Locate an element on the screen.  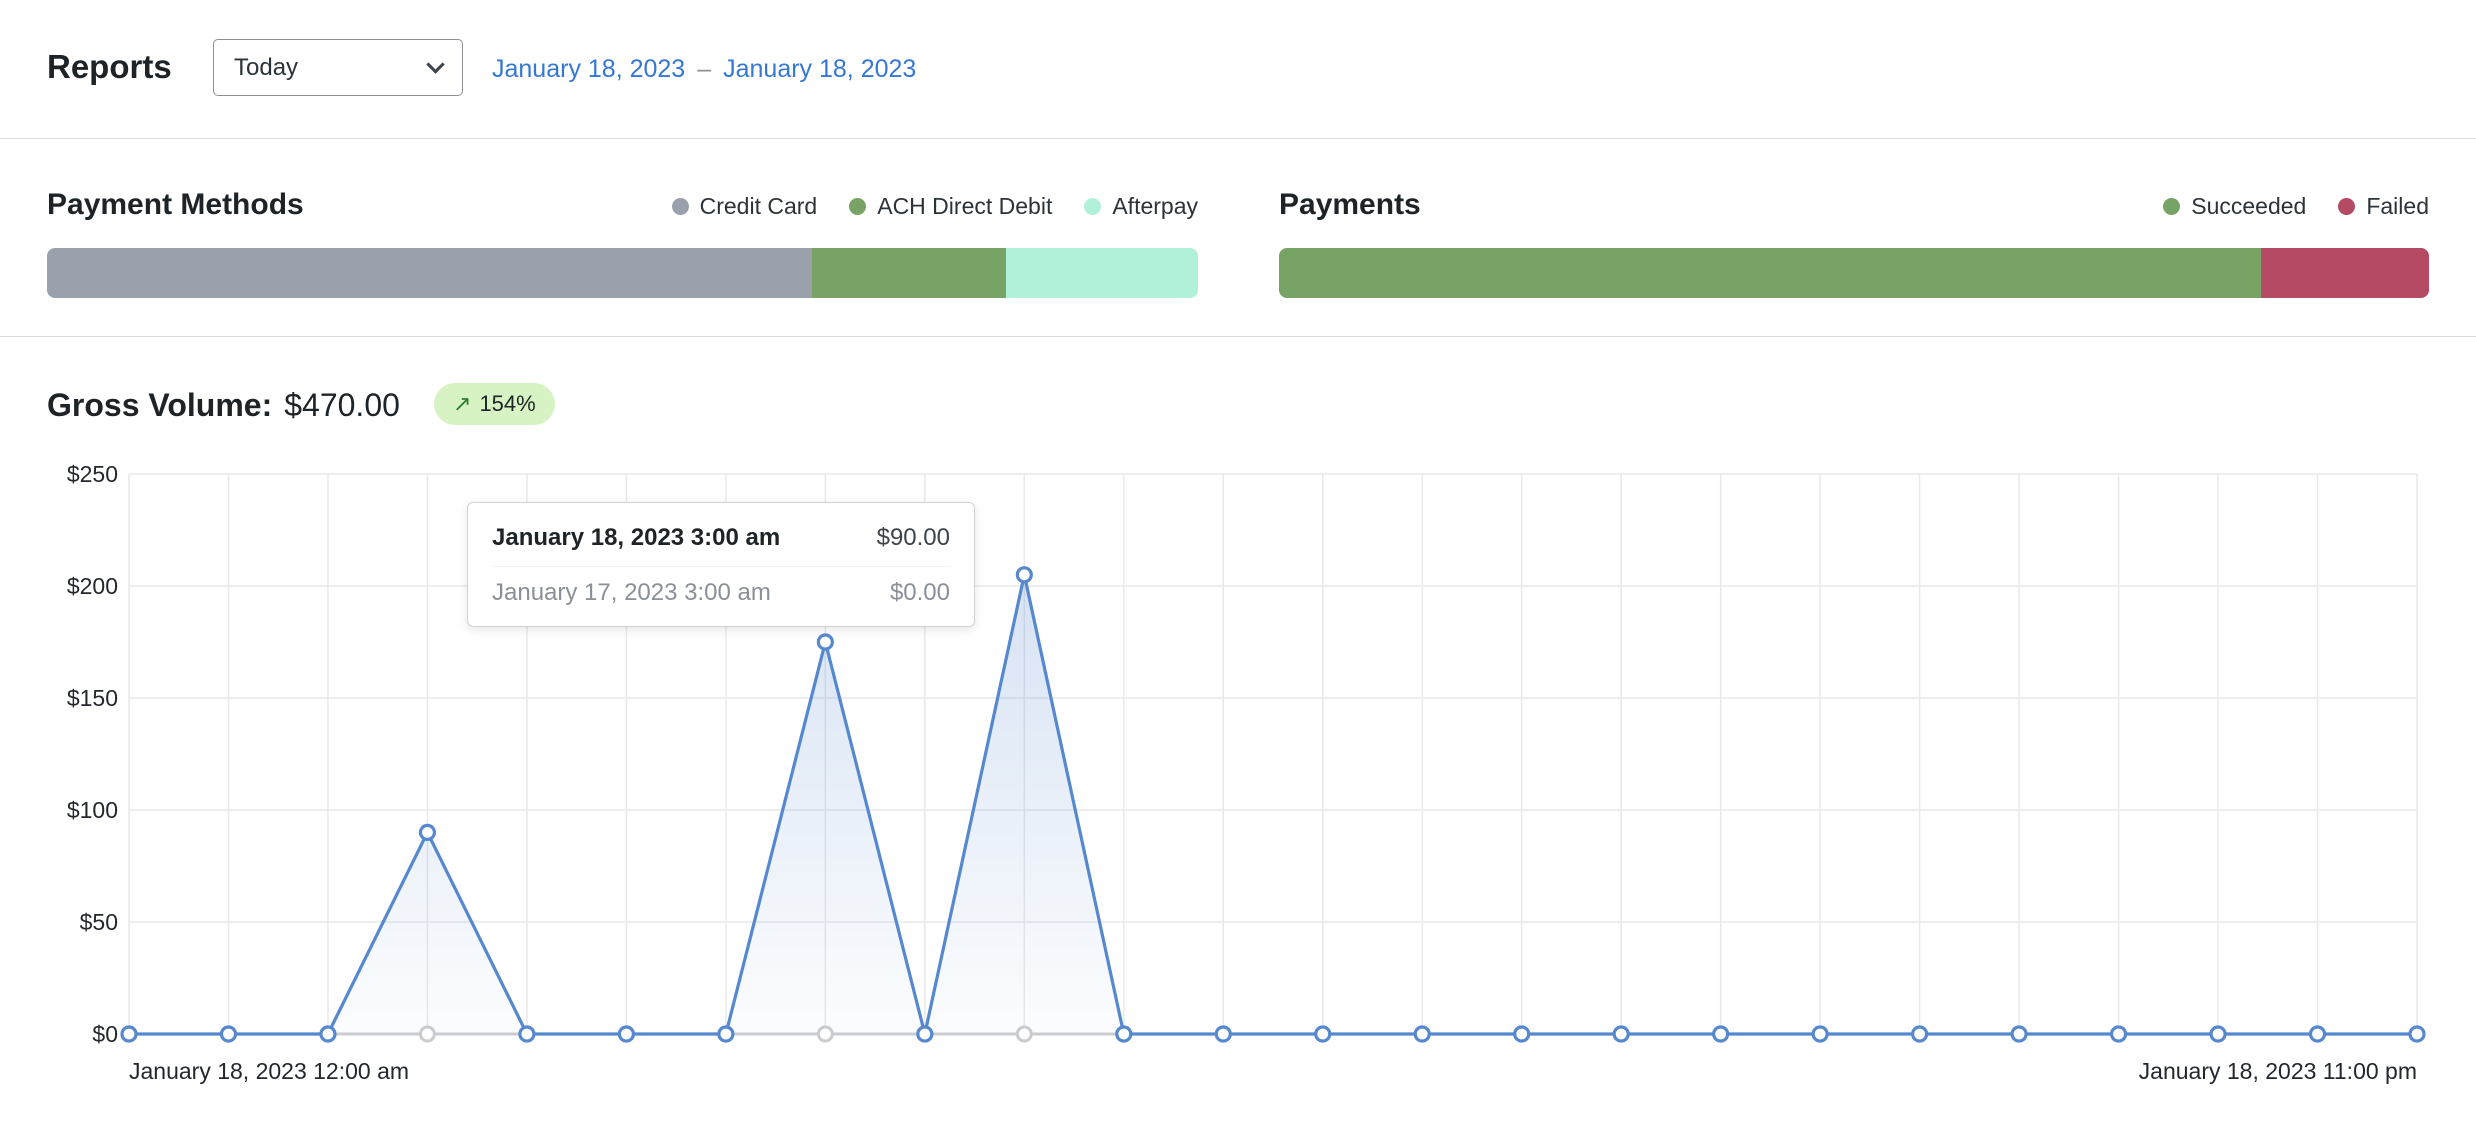
tooltip-previous-row: January 17, 2023 3:00 am $0.00 is located at coordinates (721, 587).